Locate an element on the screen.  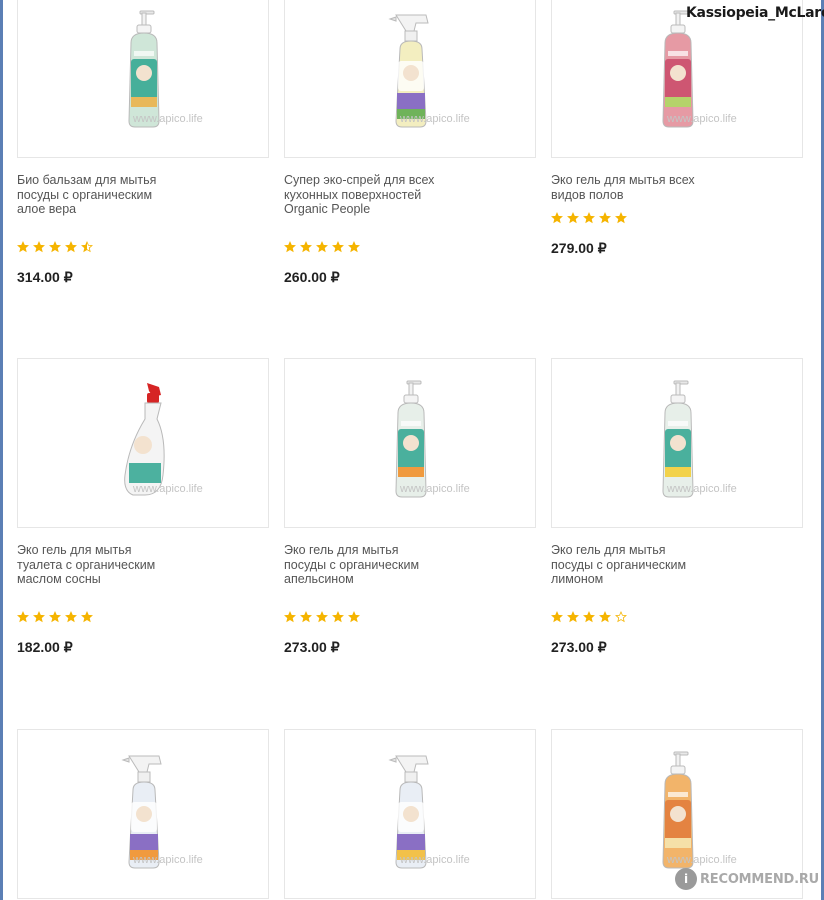
site-logo: i RECOMMEND.RU is located at coordinates (747, 879).